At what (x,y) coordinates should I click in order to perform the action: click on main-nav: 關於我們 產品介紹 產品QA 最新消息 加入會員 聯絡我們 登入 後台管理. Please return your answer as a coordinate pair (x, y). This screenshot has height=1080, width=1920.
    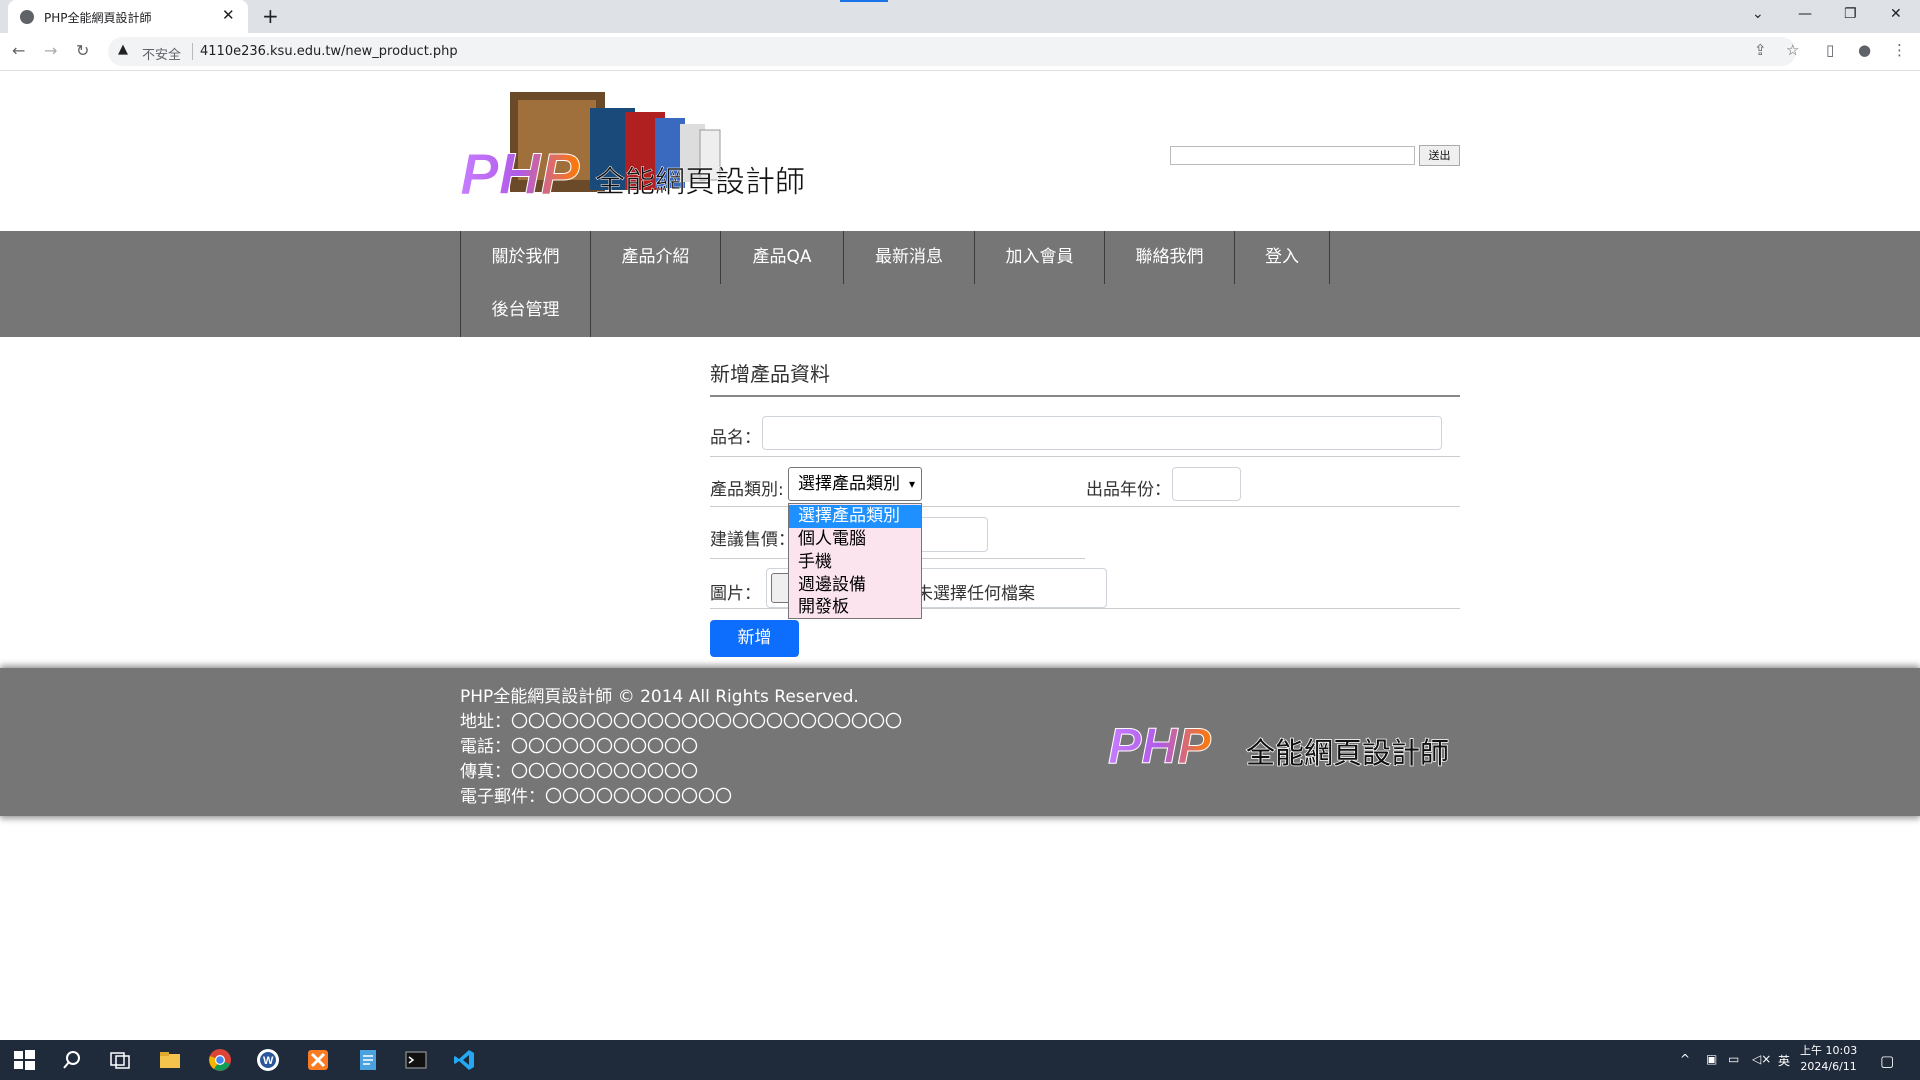
    Looking at the image, I should click on (960, 284).